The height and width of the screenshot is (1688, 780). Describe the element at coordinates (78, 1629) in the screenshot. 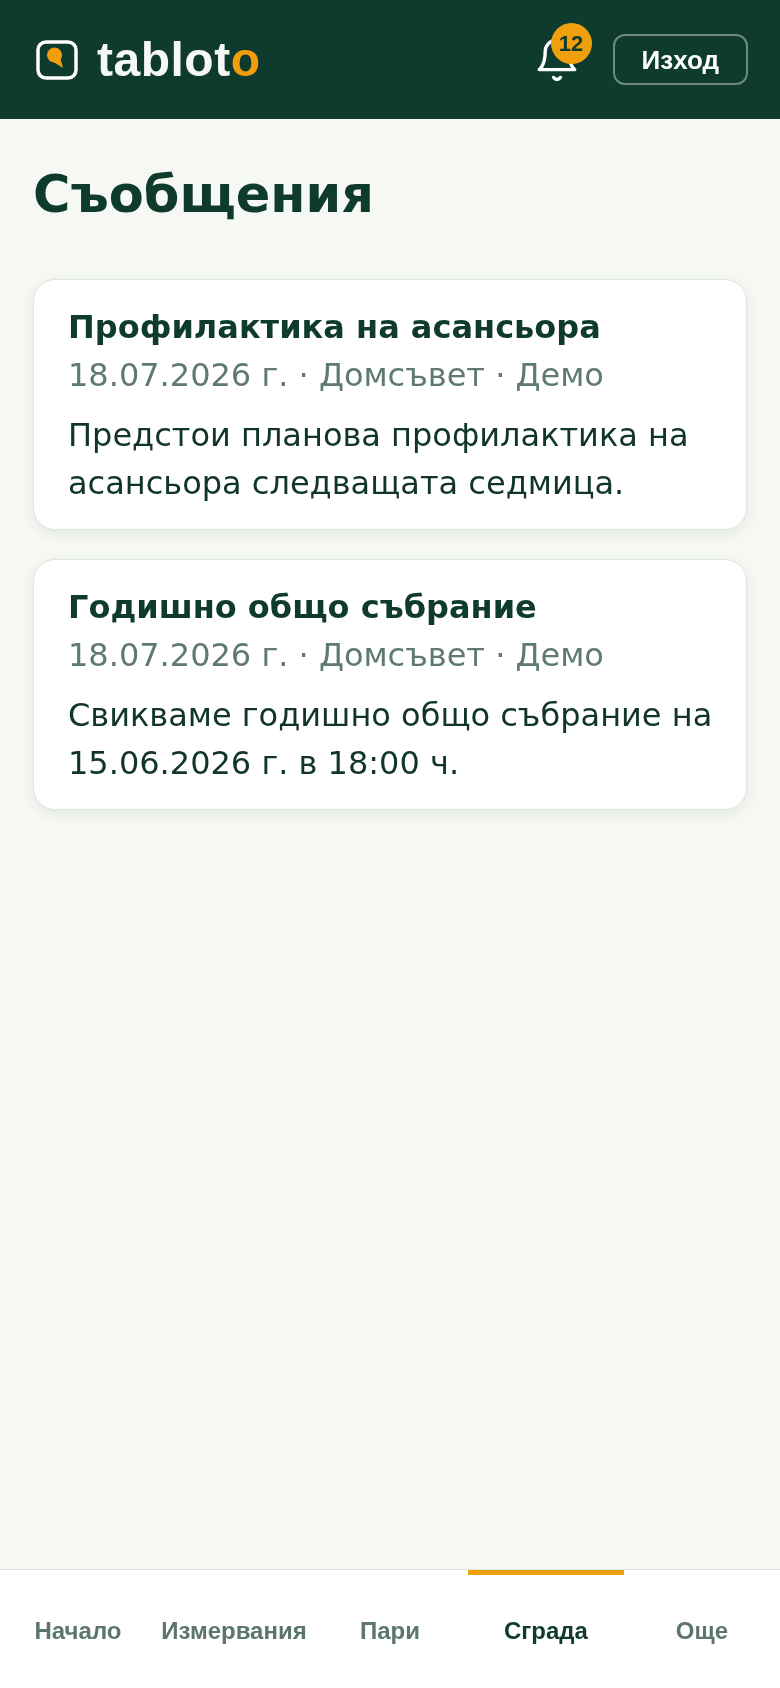

I see `nav-tab: Начало` at that location.